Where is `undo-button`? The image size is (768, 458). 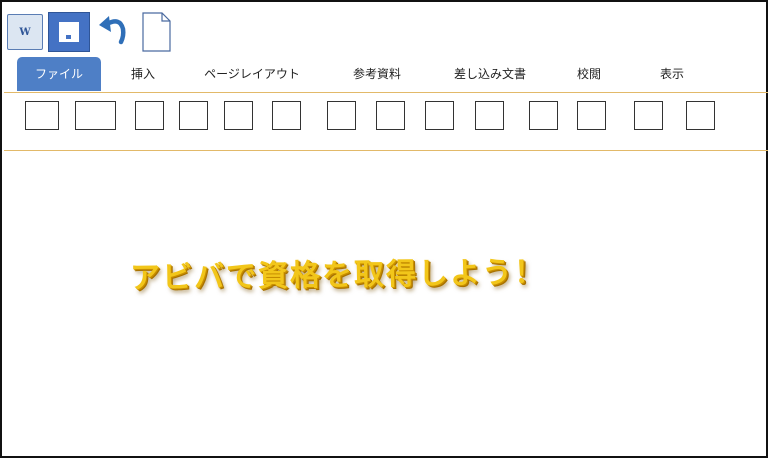
undo-button is located at coordinates (115, 30).